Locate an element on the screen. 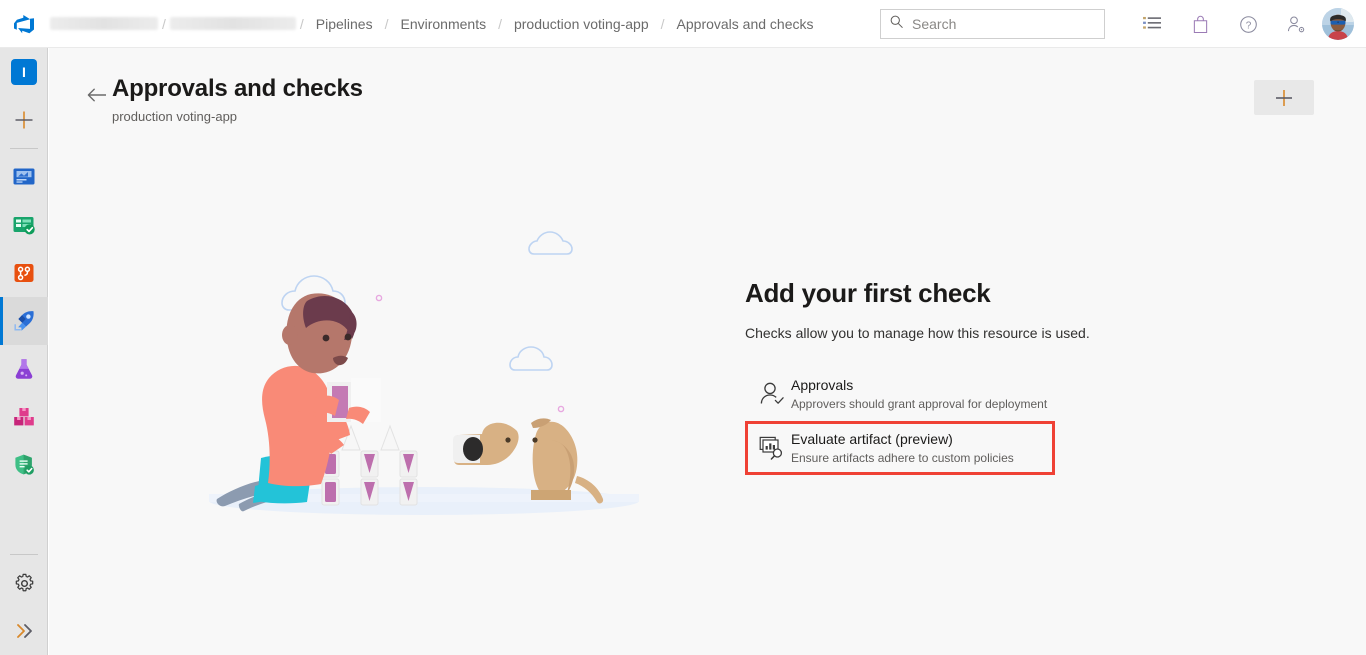  zero-data-title: Add your first check is located at coordinates (868, 293).